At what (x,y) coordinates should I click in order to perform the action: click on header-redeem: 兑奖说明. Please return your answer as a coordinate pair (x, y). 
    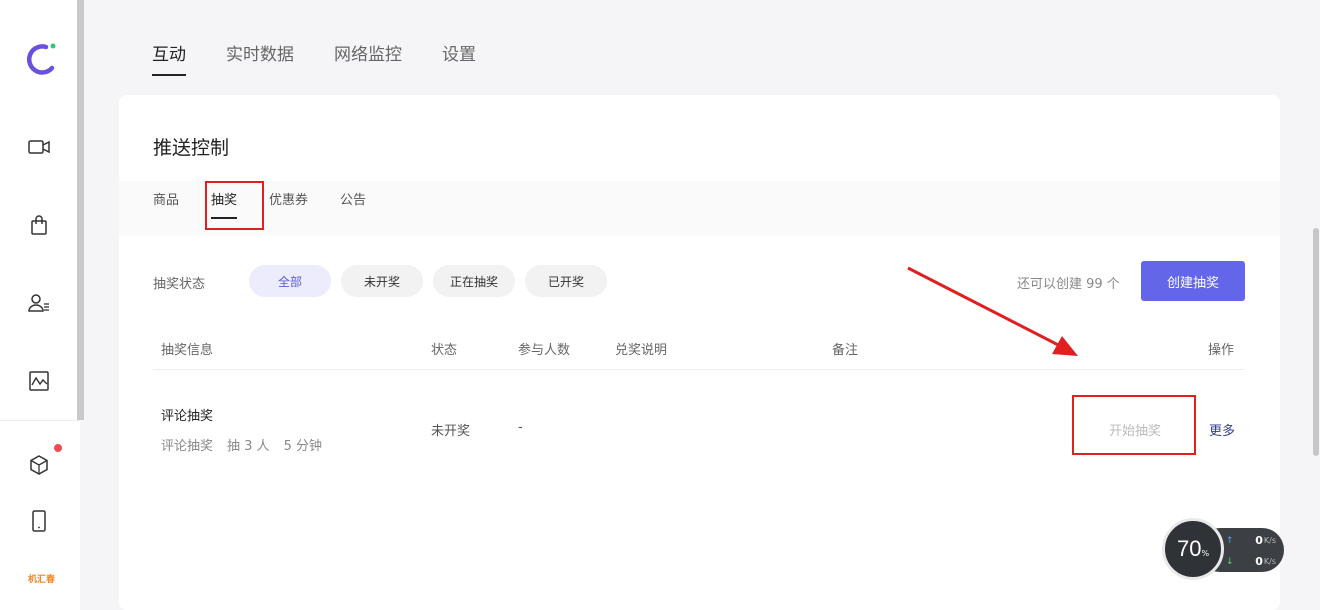
    Looking at the image, I should click on (641, 350).